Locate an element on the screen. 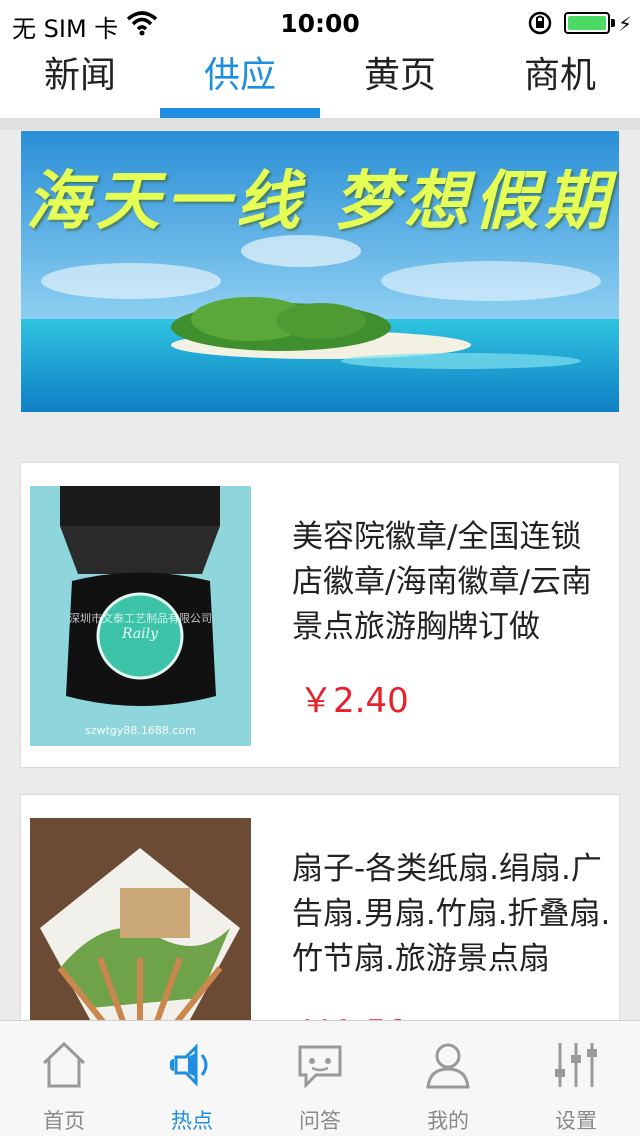 This screenshot has width=640, height=1136. top-tab-bar: 新闻 供应 黄页 商机 is located at coordinates (320, 84).